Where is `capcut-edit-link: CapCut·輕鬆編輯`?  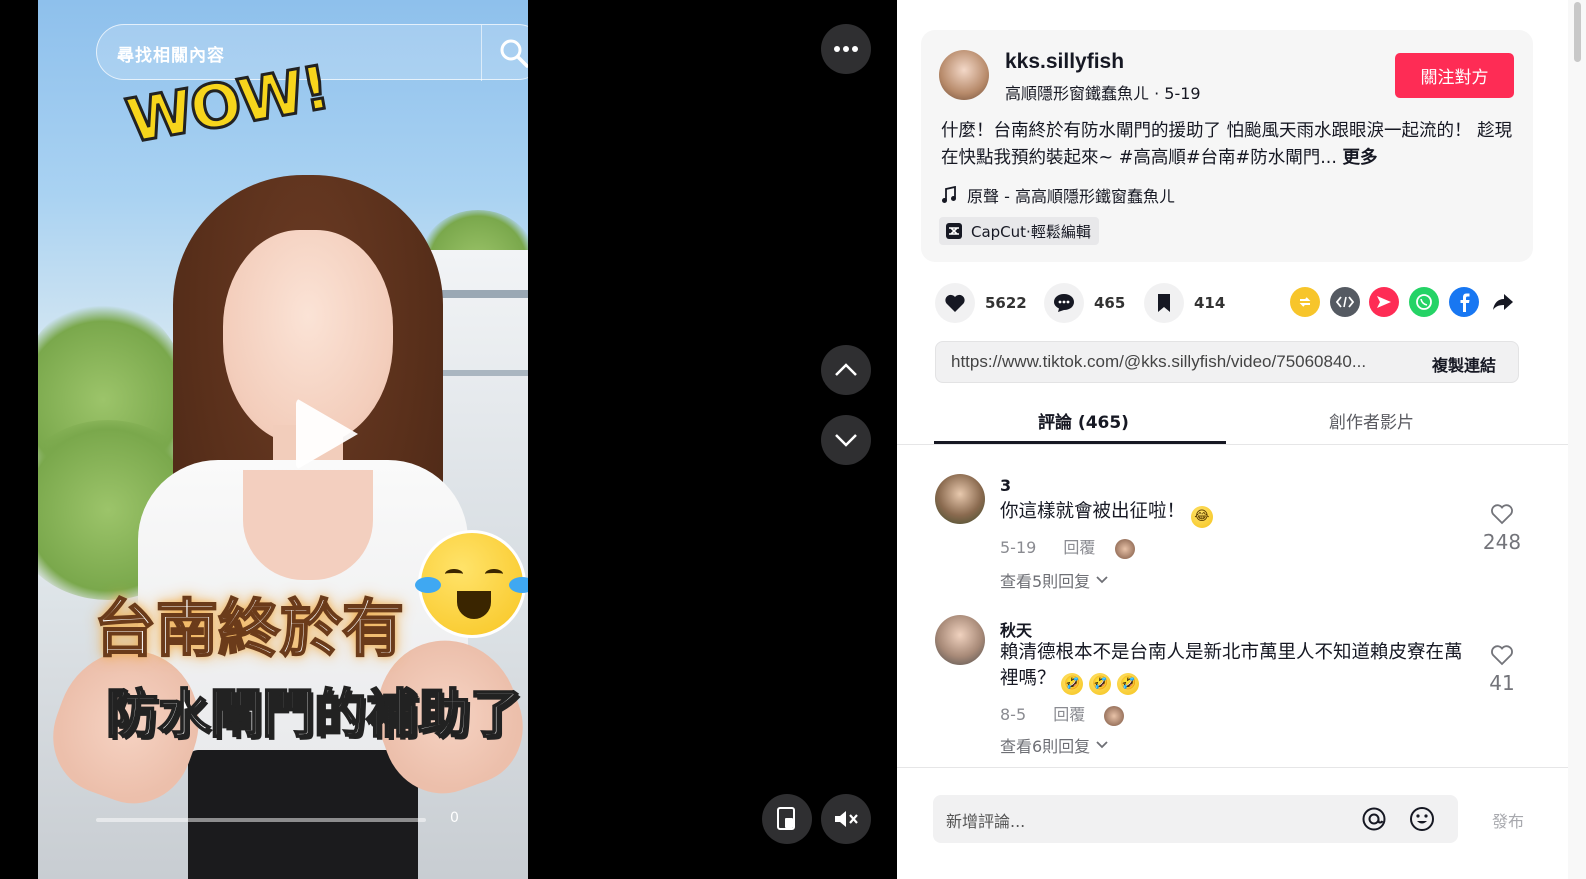 capcut-edit-link: CapCut·輕鬆編輯 is located at coordinates (1019, 231).